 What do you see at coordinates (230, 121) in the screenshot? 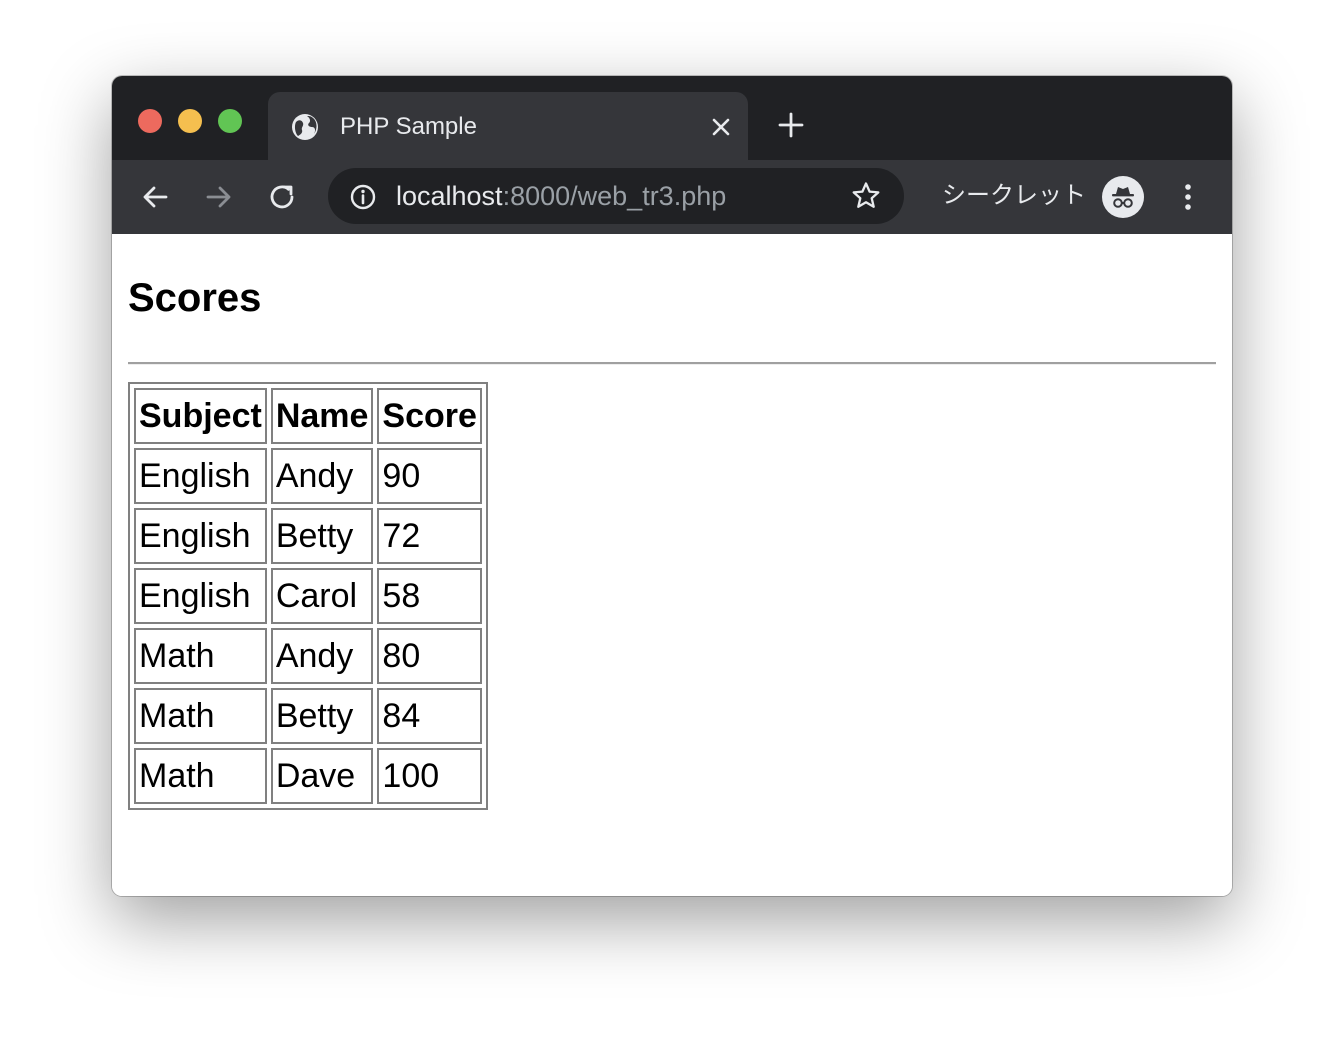
I see `maximize-window-button` at bounding box center [230, 121].